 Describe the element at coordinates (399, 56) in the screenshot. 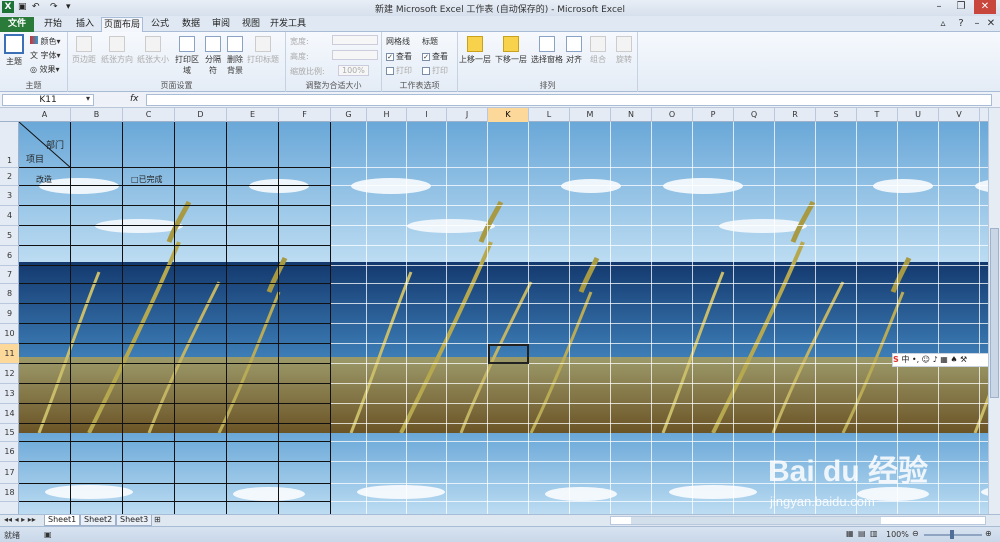

I see `gridlines-view-checkbox: ✓ 查看` at that location.